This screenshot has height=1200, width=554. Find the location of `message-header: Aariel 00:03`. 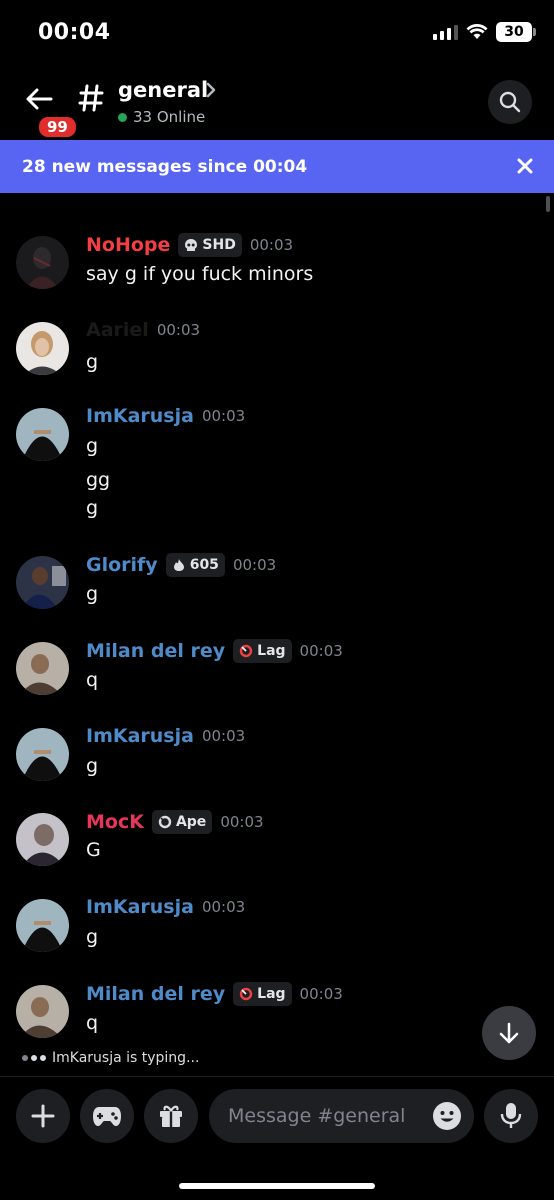

message-header: Aariel 00:03 is located at coordinates (143, 330).